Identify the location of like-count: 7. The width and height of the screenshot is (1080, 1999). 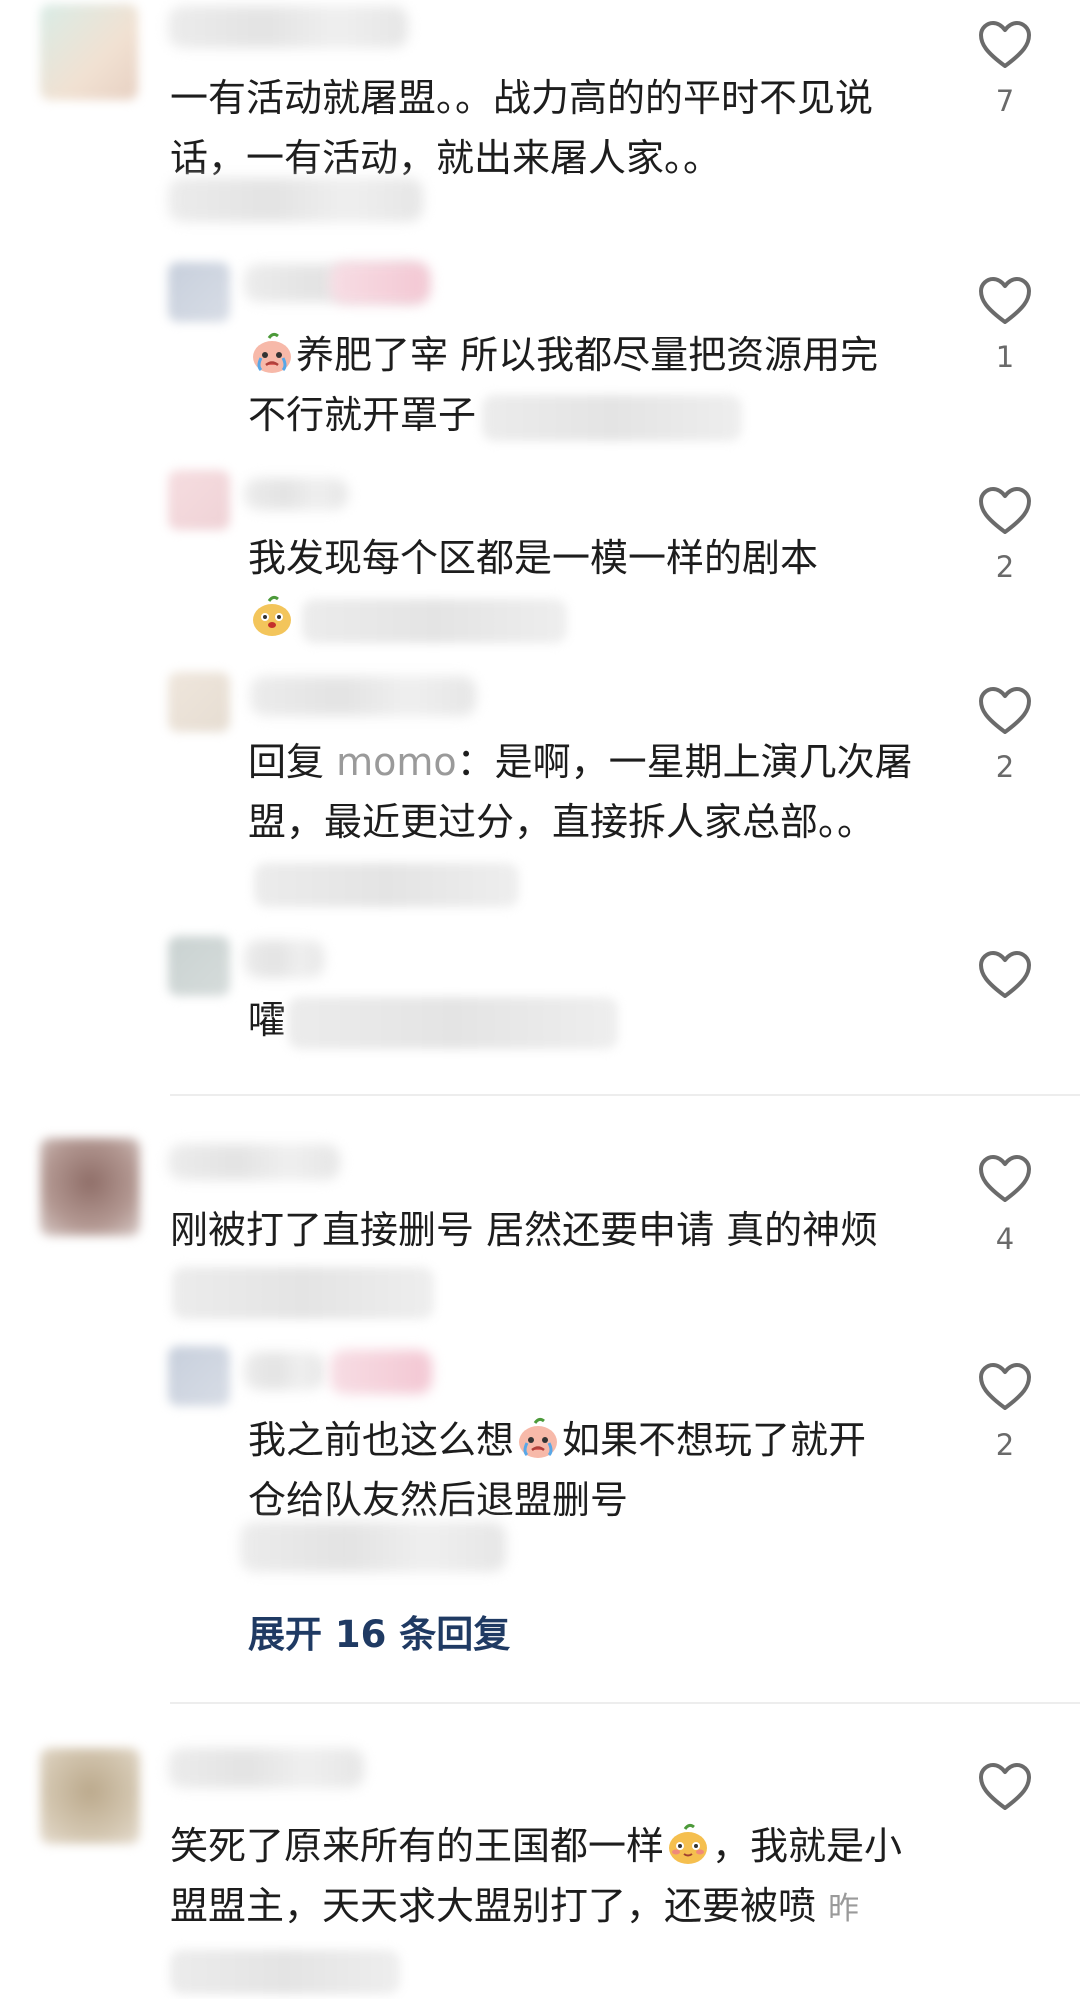
(1005, 101).